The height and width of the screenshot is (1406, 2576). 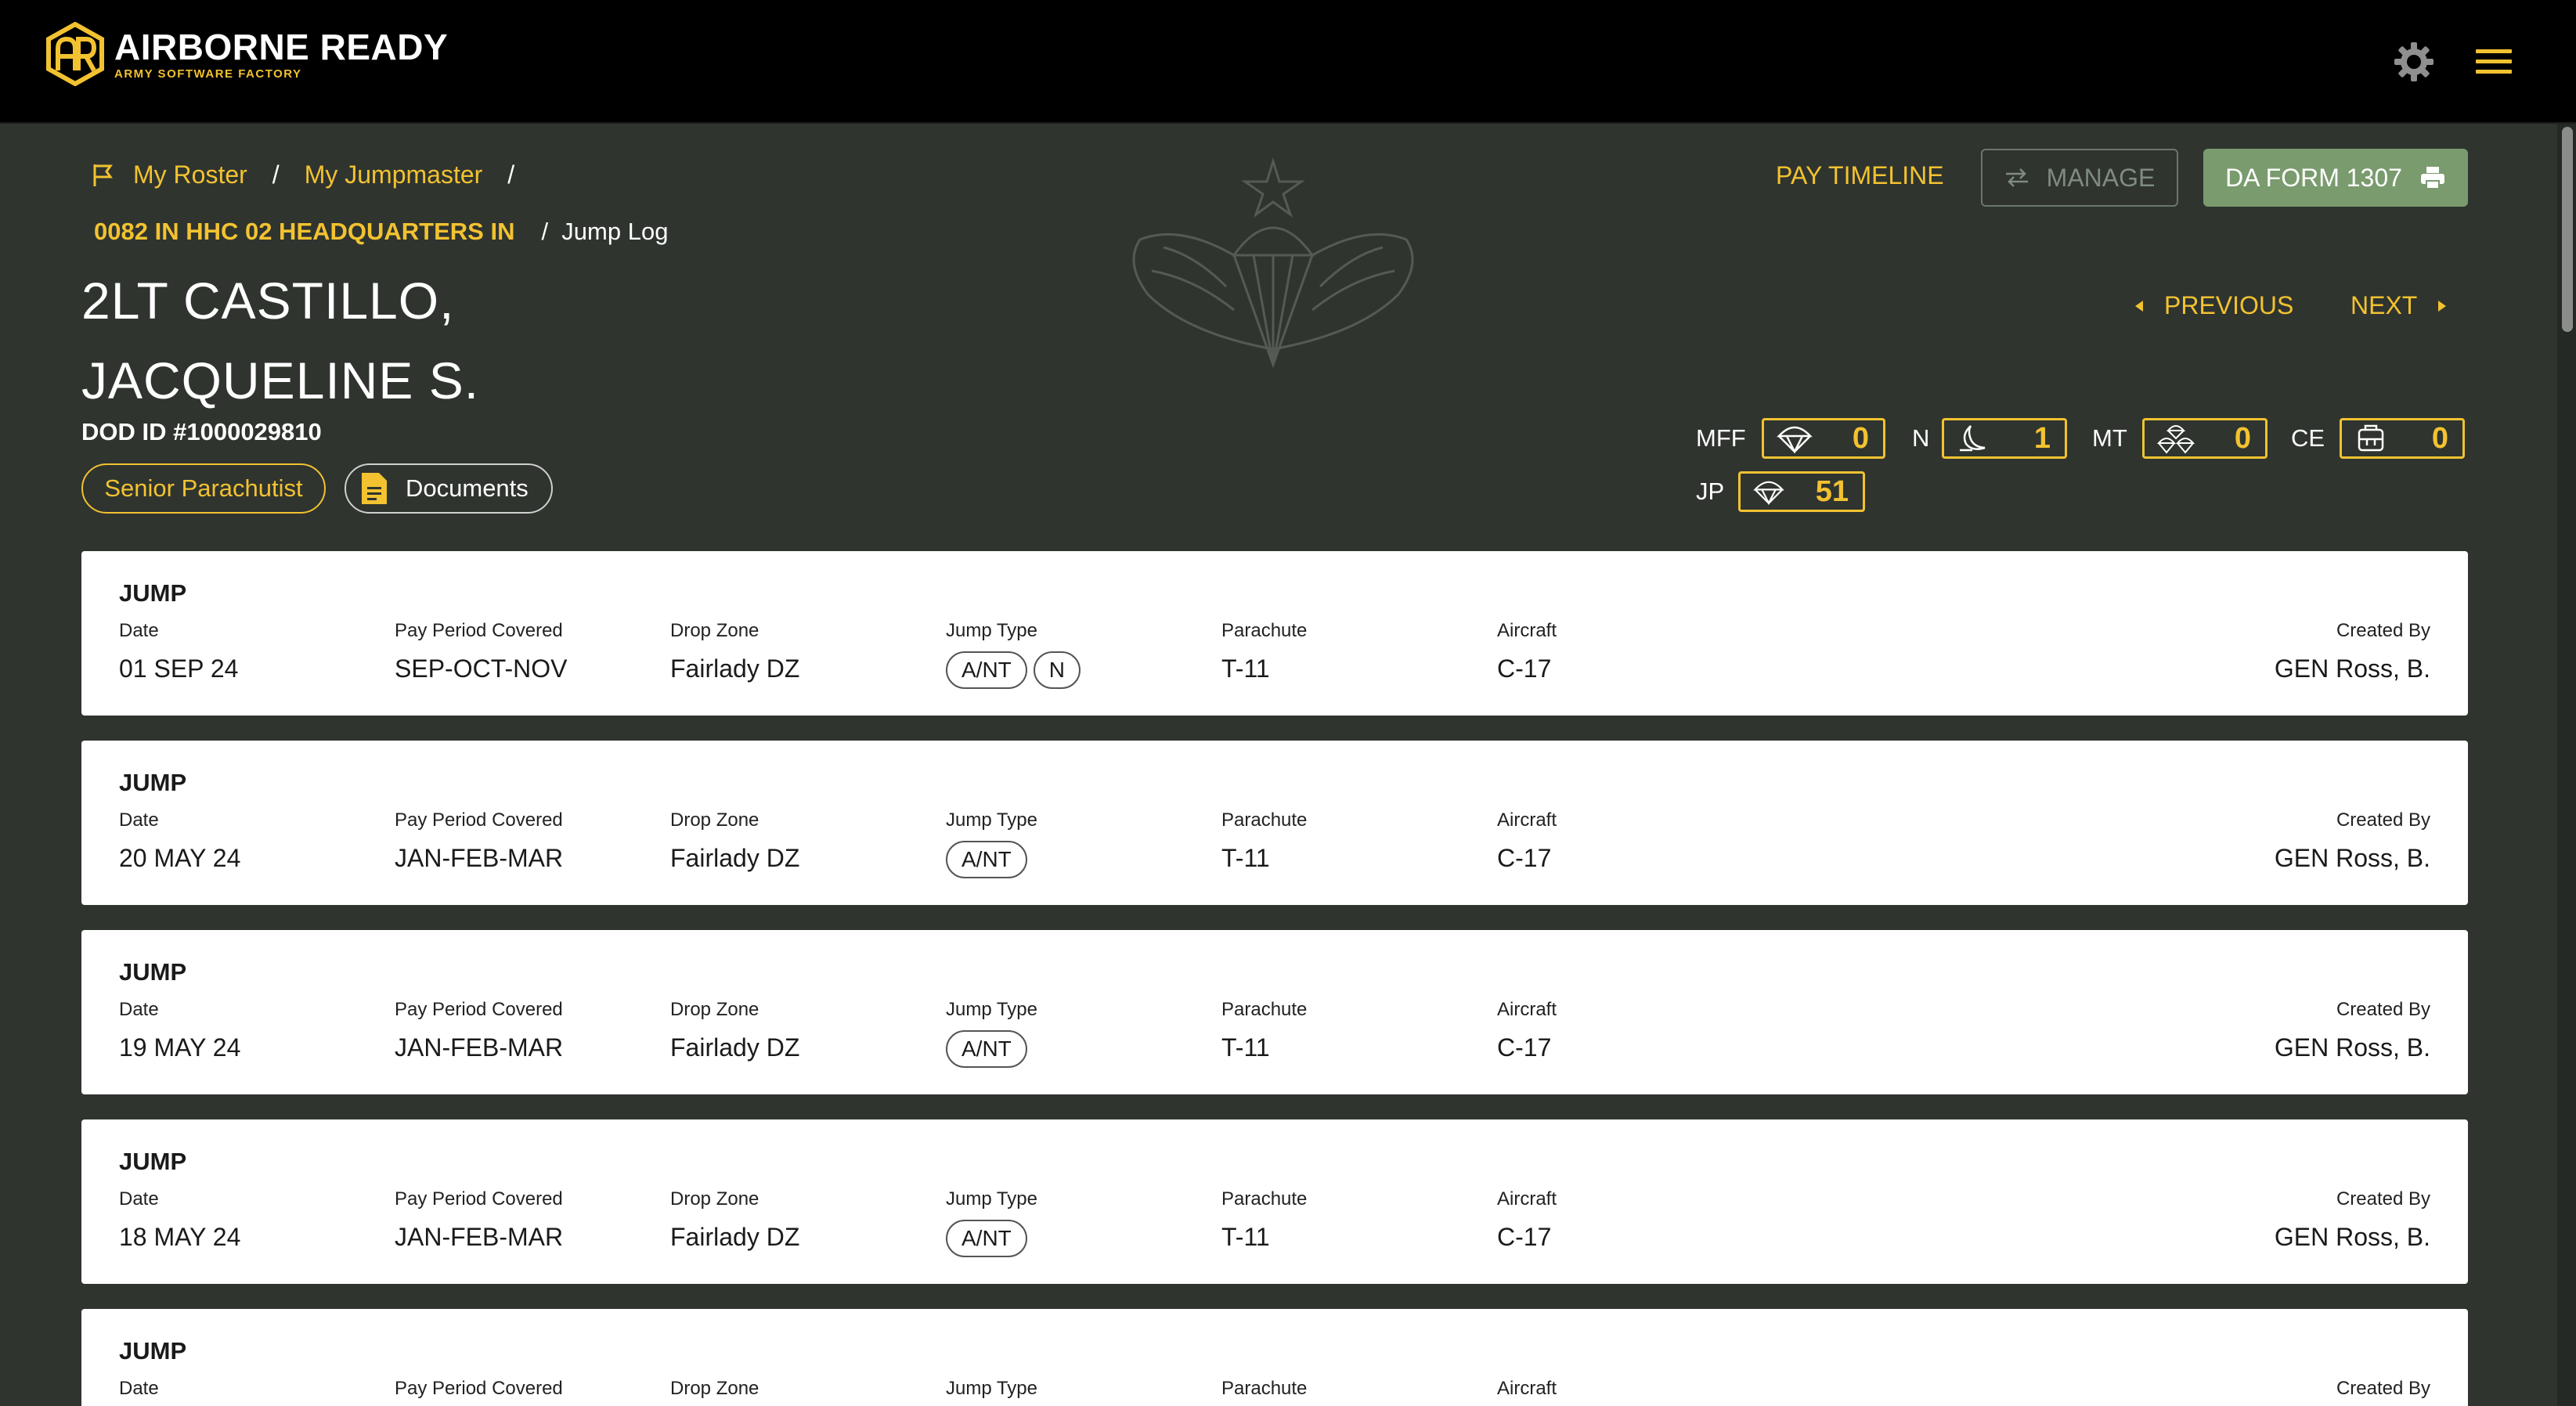 I want to click on pay-timeline-link: PAY TIMELINE, so click(x=1860, y=175).